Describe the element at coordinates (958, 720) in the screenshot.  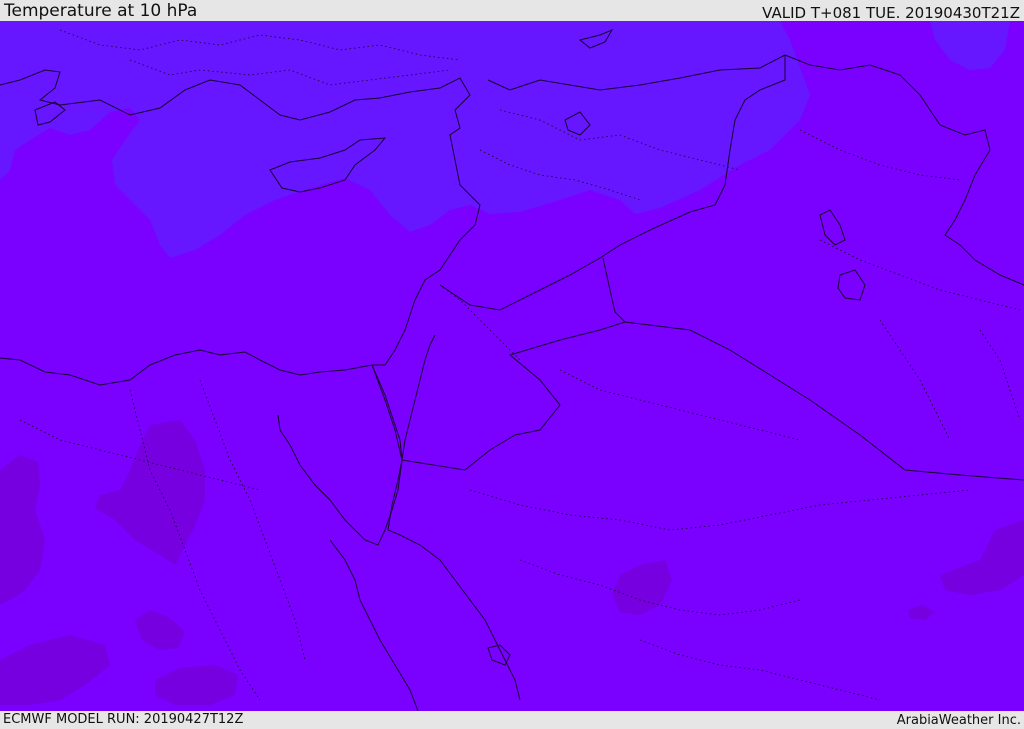
I see `credit-label: ArabiaWeather Inc.` at that location.